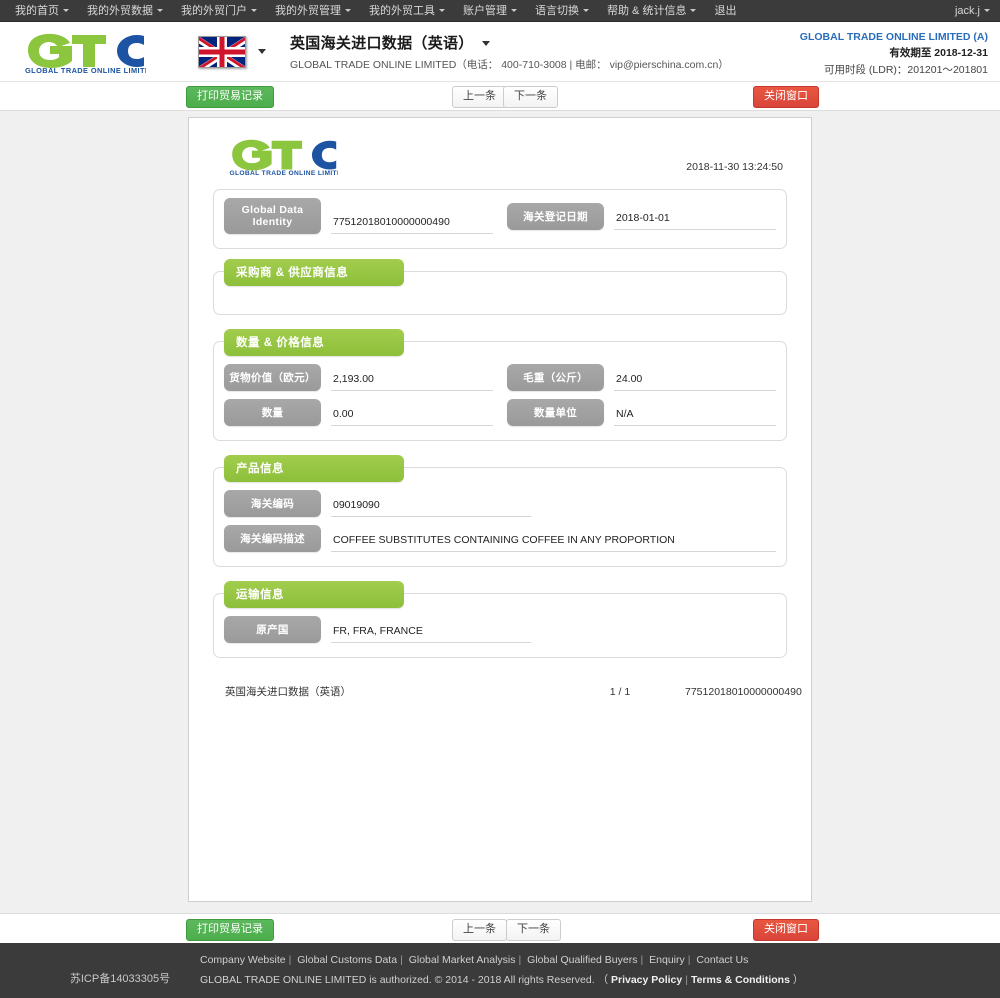 Image resolution: width=1000 pixels, height=998 pixels. Describe the element at coordinates (972, 11) in the screenshot. I see `user-menu: jack.j` at that location.